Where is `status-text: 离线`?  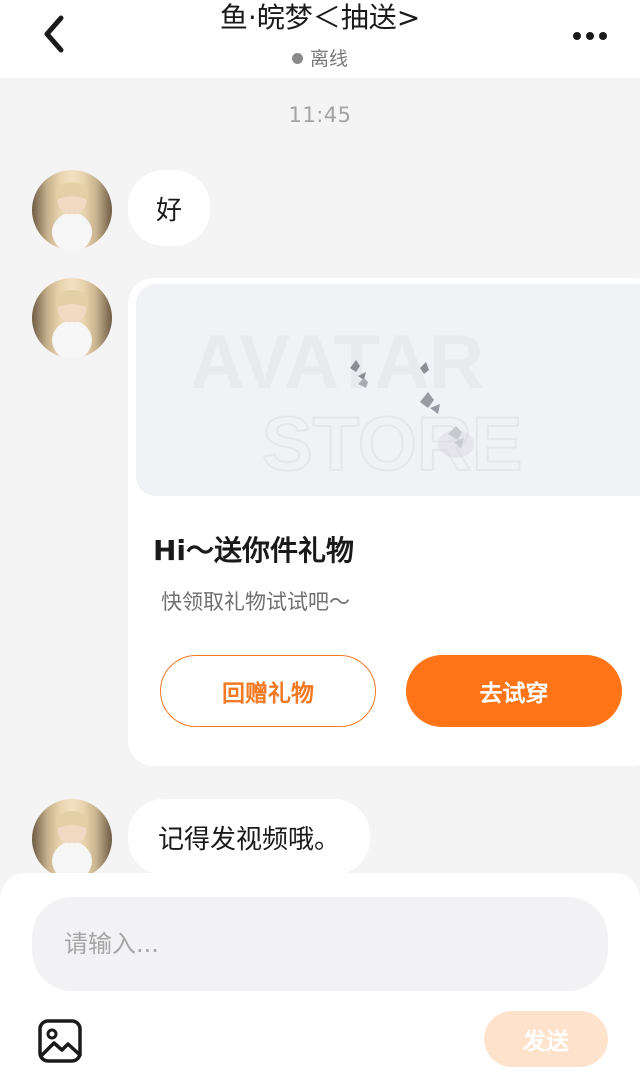 status-text: 离线 is located at coordinates (328, 59).